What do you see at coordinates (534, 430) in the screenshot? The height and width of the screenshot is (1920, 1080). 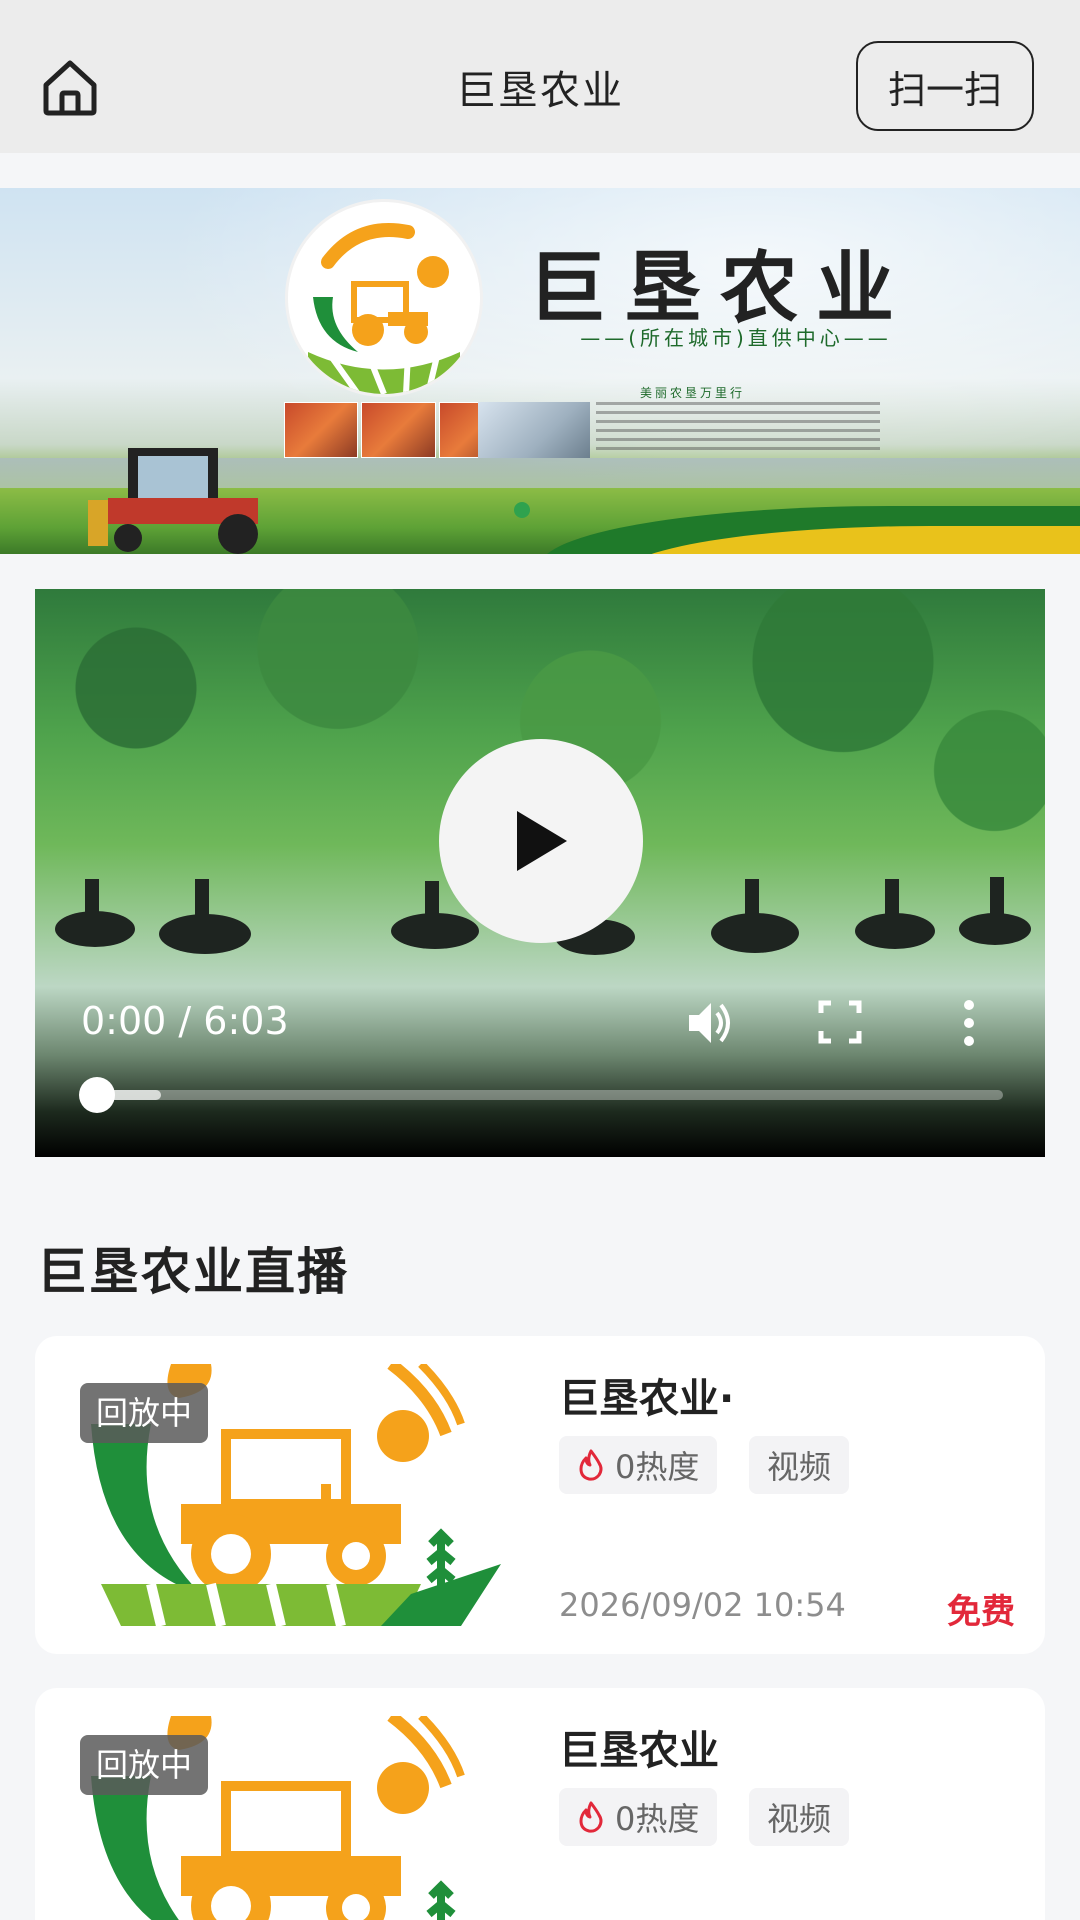 I see `banner-photo` at bounding box center [534, 430].